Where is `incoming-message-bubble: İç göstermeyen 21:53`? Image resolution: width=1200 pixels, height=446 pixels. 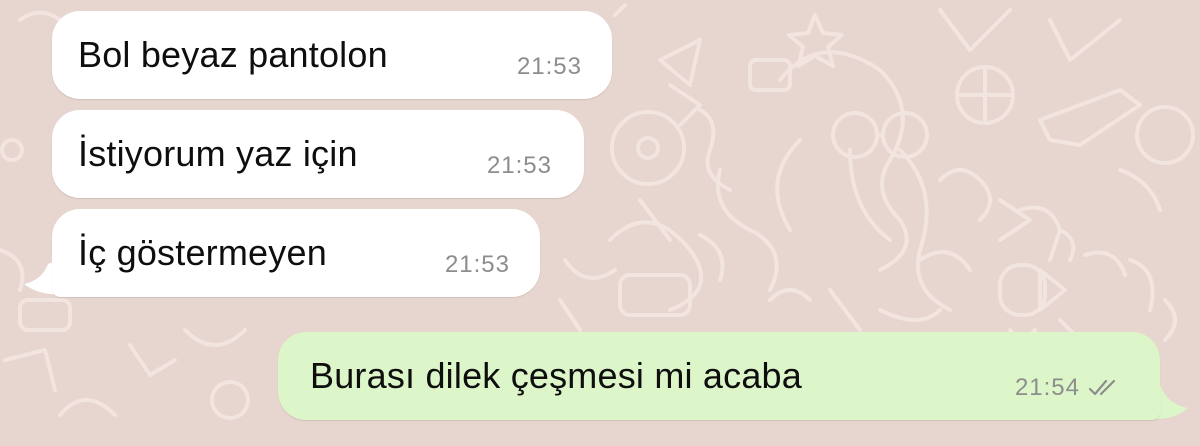
incoming-message-bubble: İç göstermeyen 21:53 is located at coordinates (296, 253).